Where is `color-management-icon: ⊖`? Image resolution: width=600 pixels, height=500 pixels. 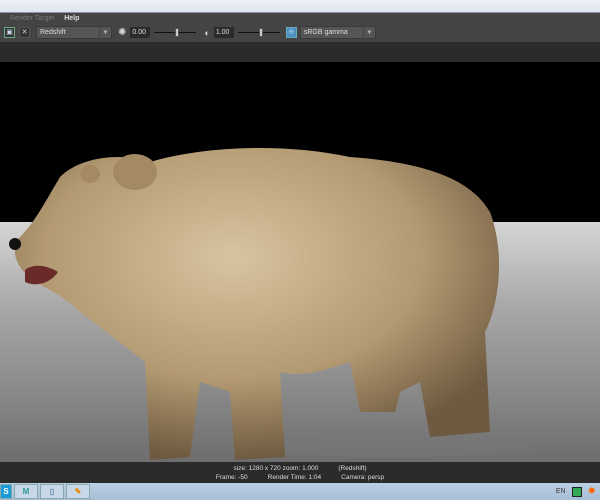
color-management-icon: ⊖ is located at coordinates (291, 32).